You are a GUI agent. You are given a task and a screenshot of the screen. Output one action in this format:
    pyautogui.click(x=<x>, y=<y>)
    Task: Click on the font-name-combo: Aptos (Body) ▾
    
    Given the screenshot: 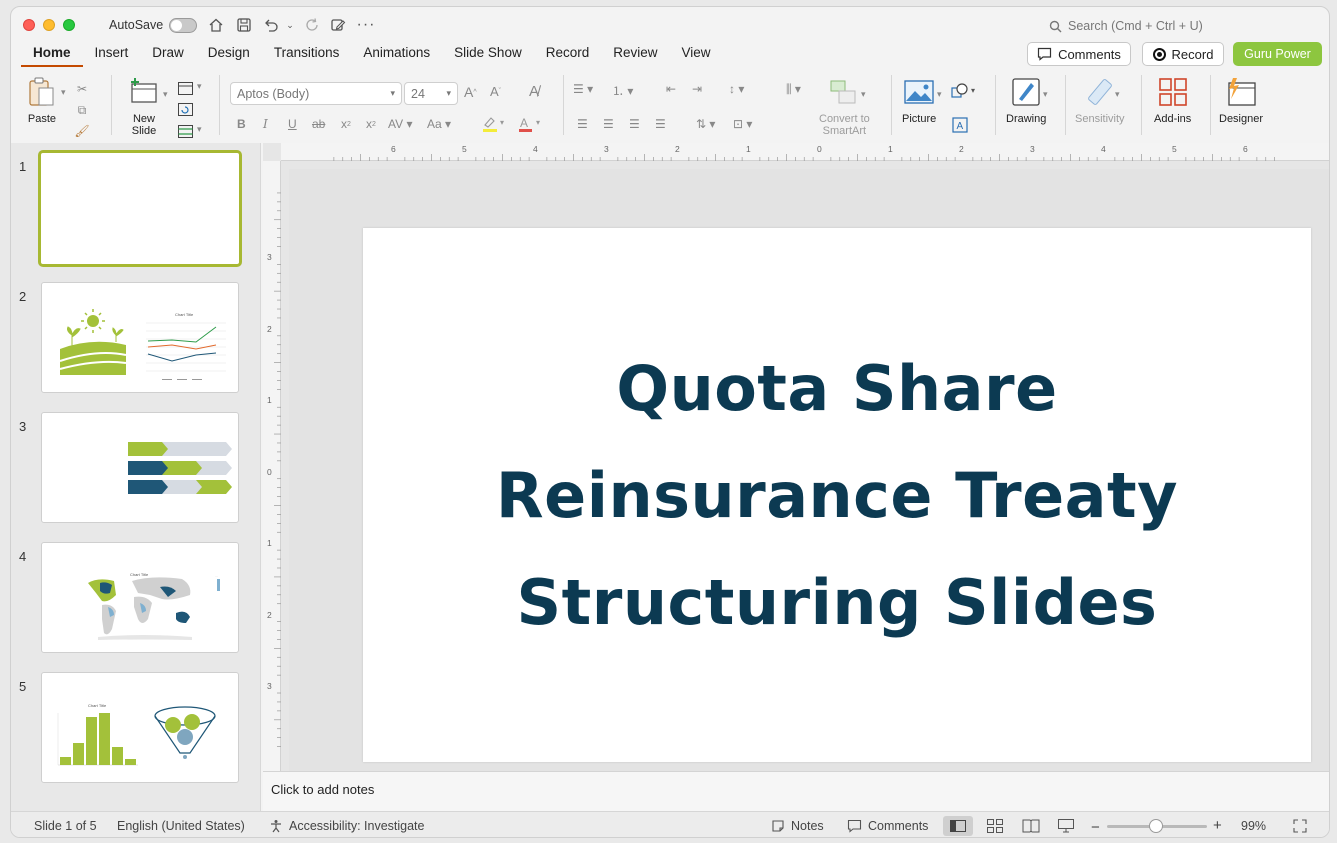 What is the action you would take?
    pyautogui.click(x=316, y=93)
    